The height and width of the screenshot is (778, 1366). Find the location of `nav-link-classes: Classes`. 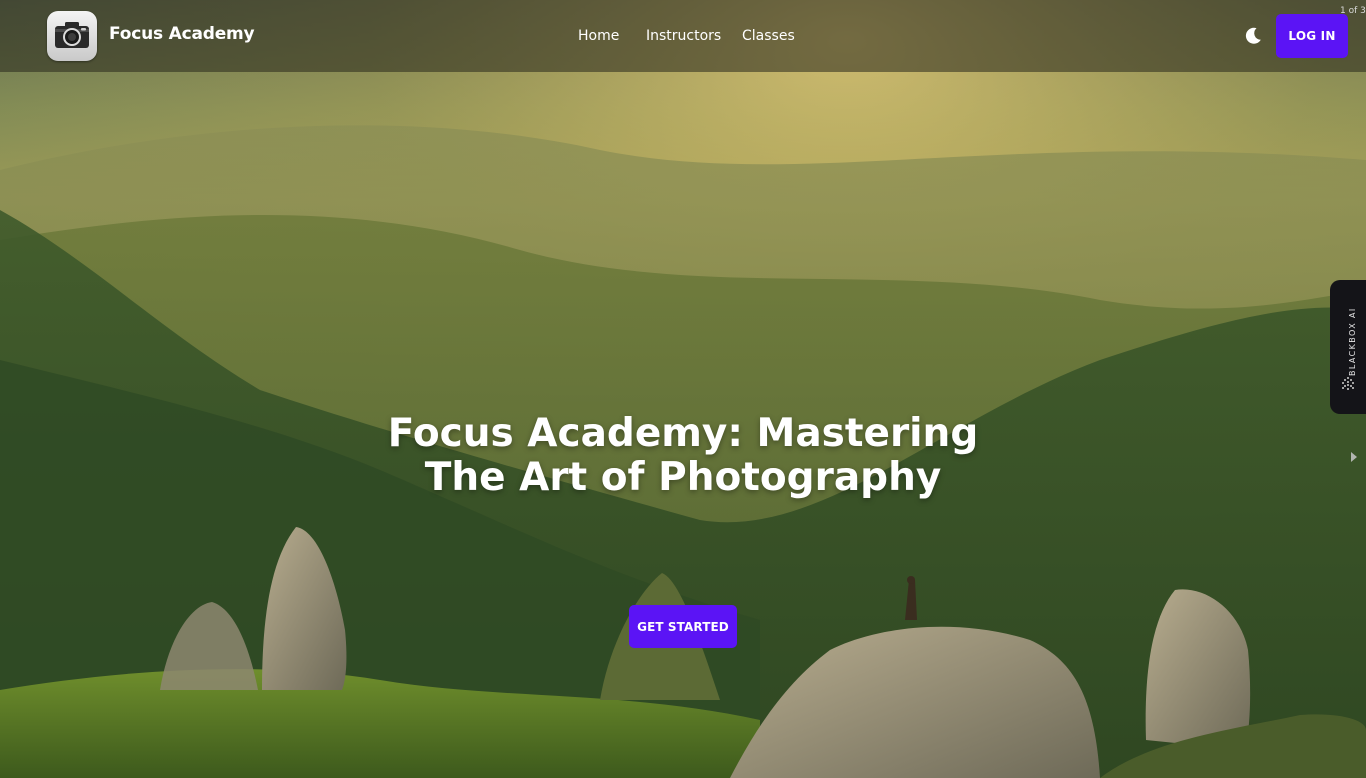

nav-link-classes: Classes is located at coordinates (768, 36).